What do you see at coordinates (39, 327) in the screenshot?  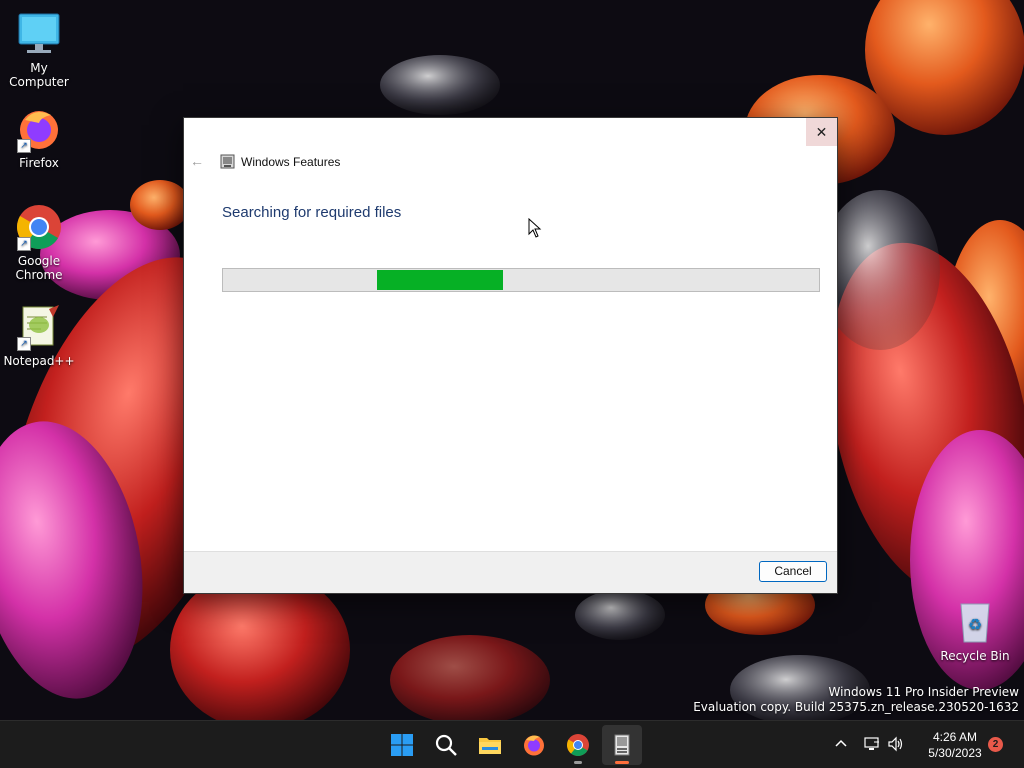 I see `notepadpp-icon: ↗` at bounding box center [39, 327].